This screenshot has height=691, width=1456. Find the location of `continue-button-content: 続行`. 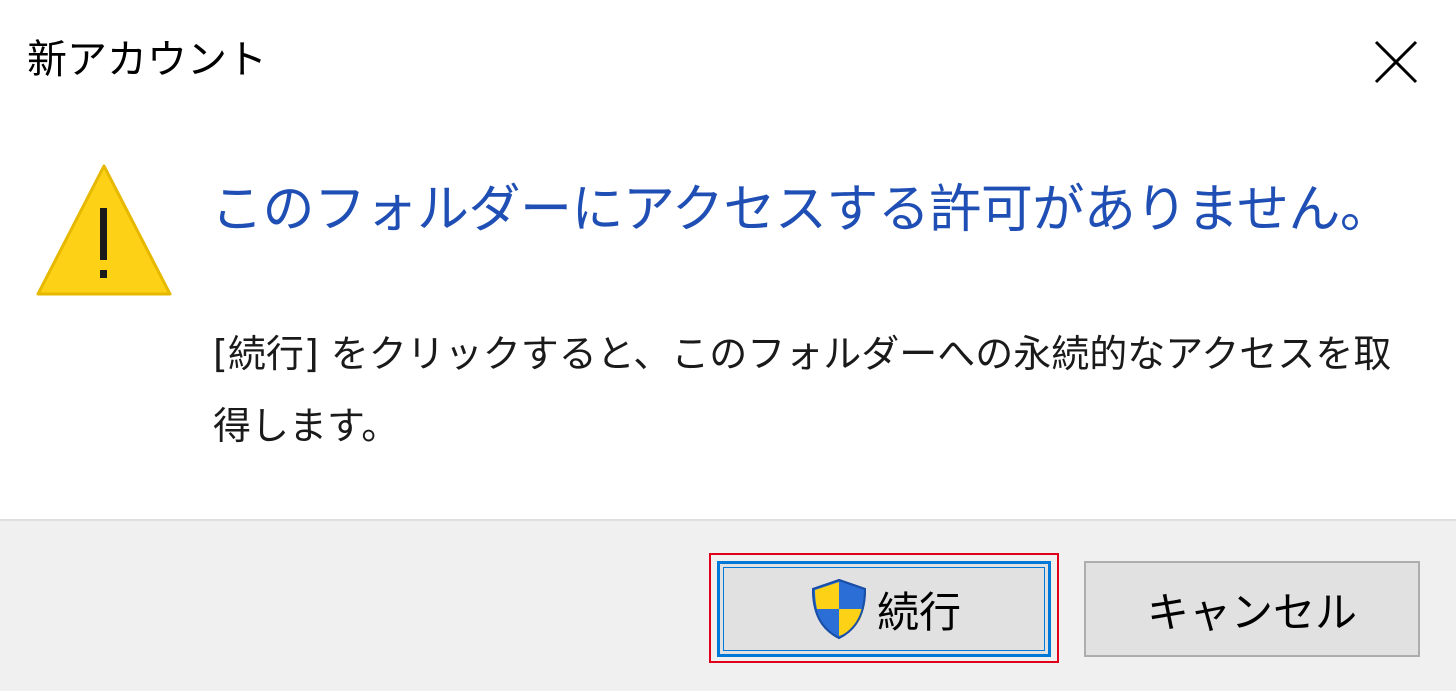

continue-button-content: 続行 is located at coordinates (884, 609).